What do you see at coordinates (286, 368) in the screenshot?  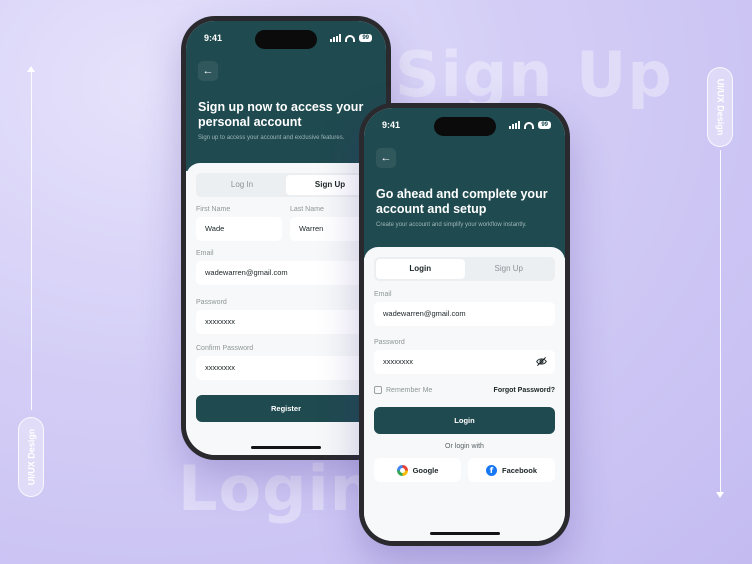 I see `confirm-password-field: xxxxxxxx` at bounding box center [286, 368].